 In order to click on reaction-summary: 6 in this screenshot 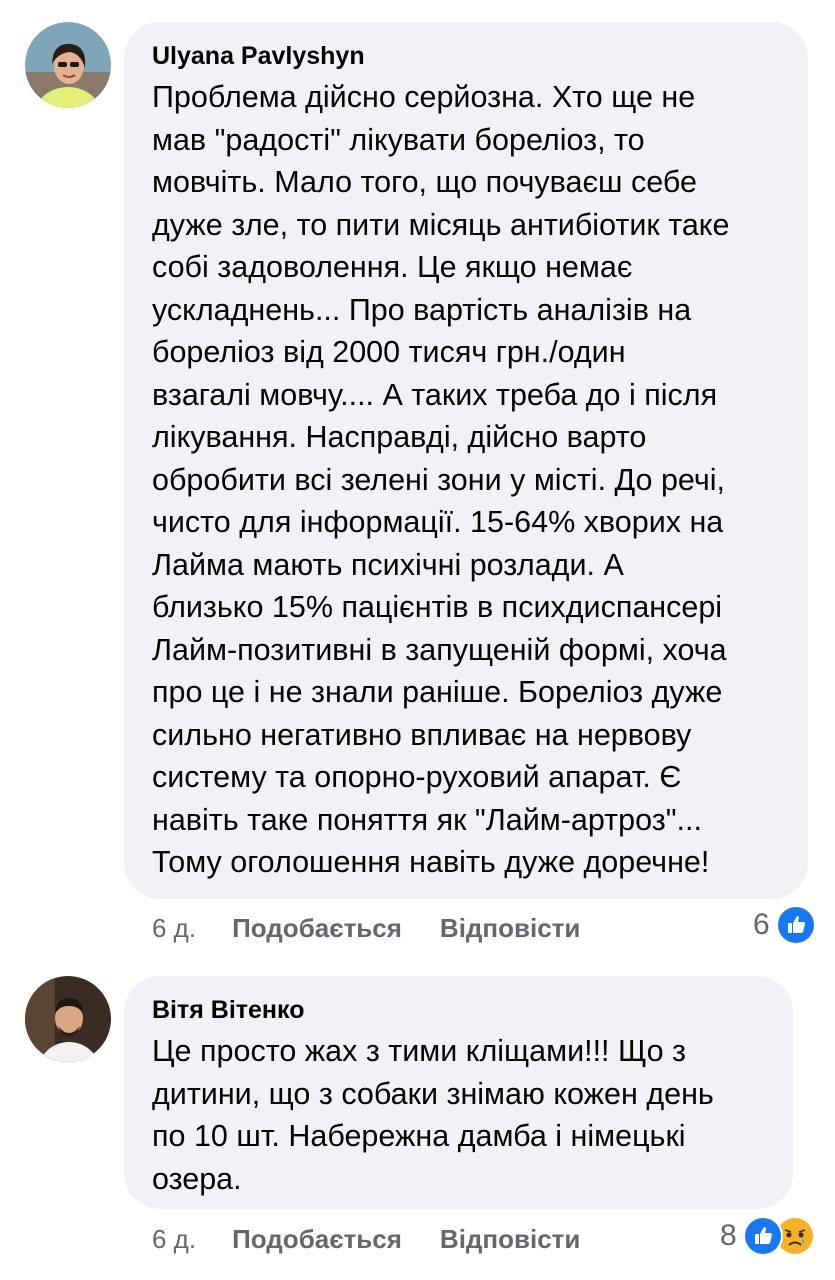, I will do `click(784, 925)`.